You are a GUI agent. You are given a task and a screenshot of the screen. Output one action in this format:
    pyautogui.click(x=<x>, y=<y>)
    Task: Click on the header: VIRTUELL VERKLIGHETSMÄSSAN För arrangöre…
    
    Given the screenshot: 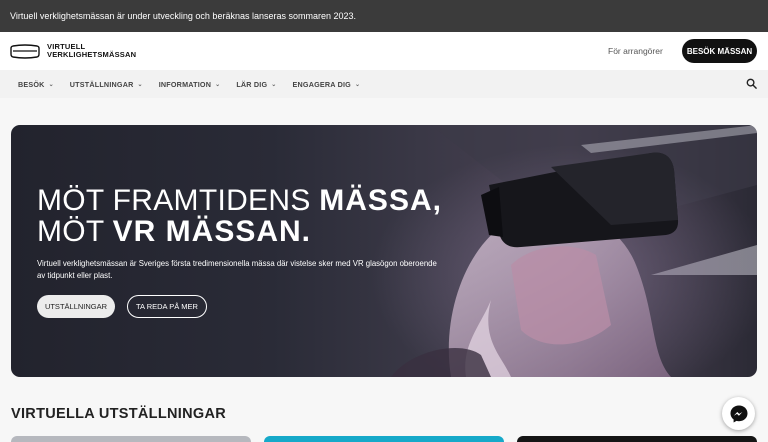 What is the action you would take?
    pyautogui.click(x=384, y=51)
    